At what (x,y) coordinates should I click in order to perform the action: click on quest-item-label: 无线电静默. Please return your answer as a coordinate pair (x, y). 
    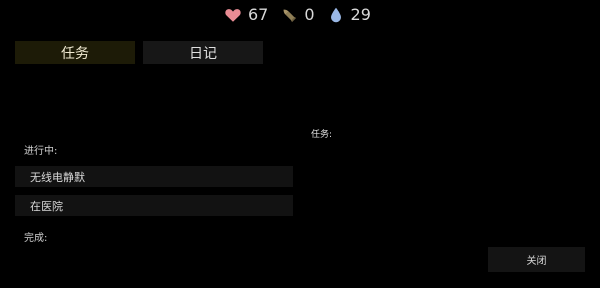
    Looking at the image, I should click on (57, 177).